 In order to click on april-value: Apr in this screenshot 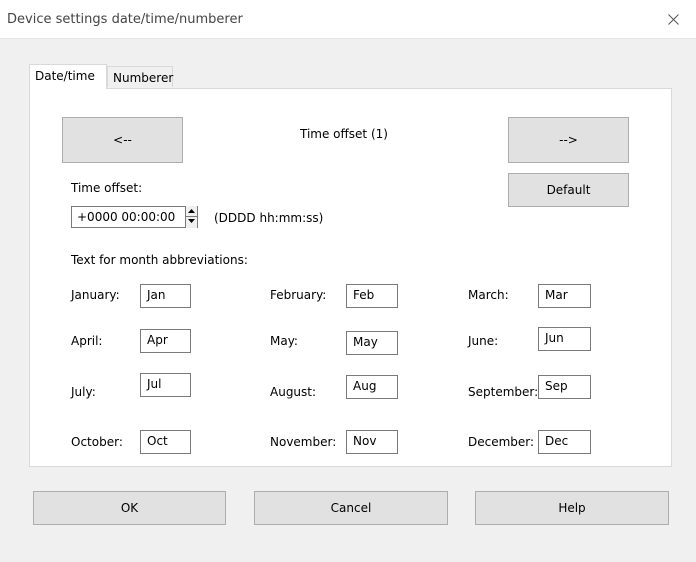, I will do `click(157, 340)`.